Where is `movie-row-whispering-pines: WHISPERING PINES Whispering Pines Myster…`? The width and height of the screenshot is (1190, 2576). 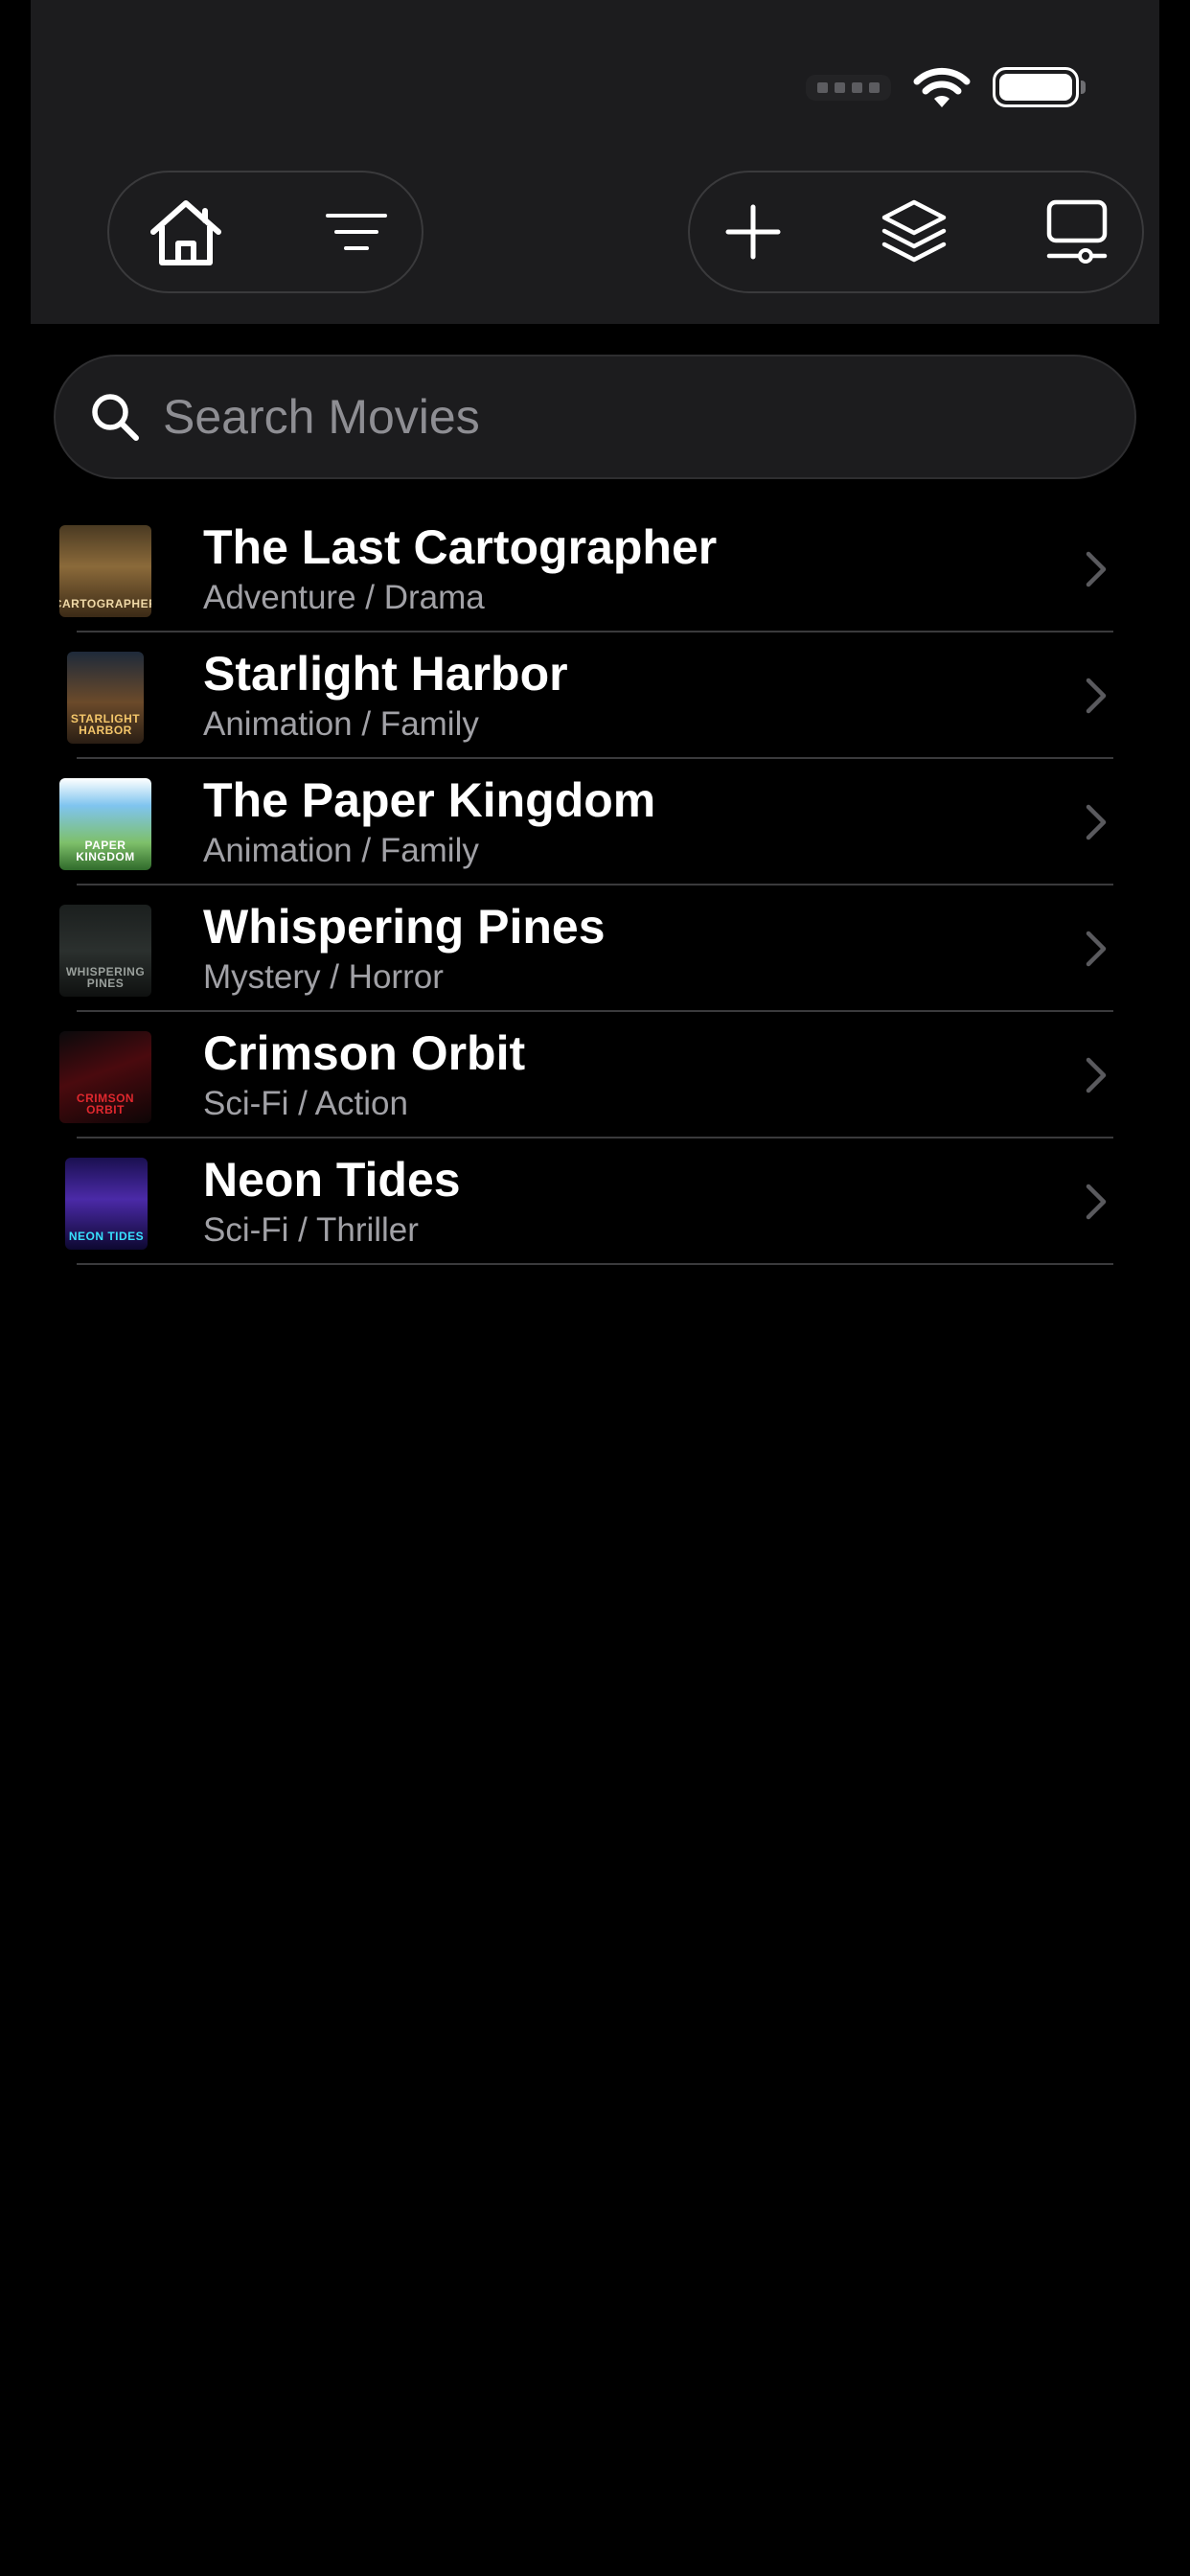
movie-row-whispering-pines: WHISPERING PINES Whispering Pines Myster… is located at coordinates (595, 949).